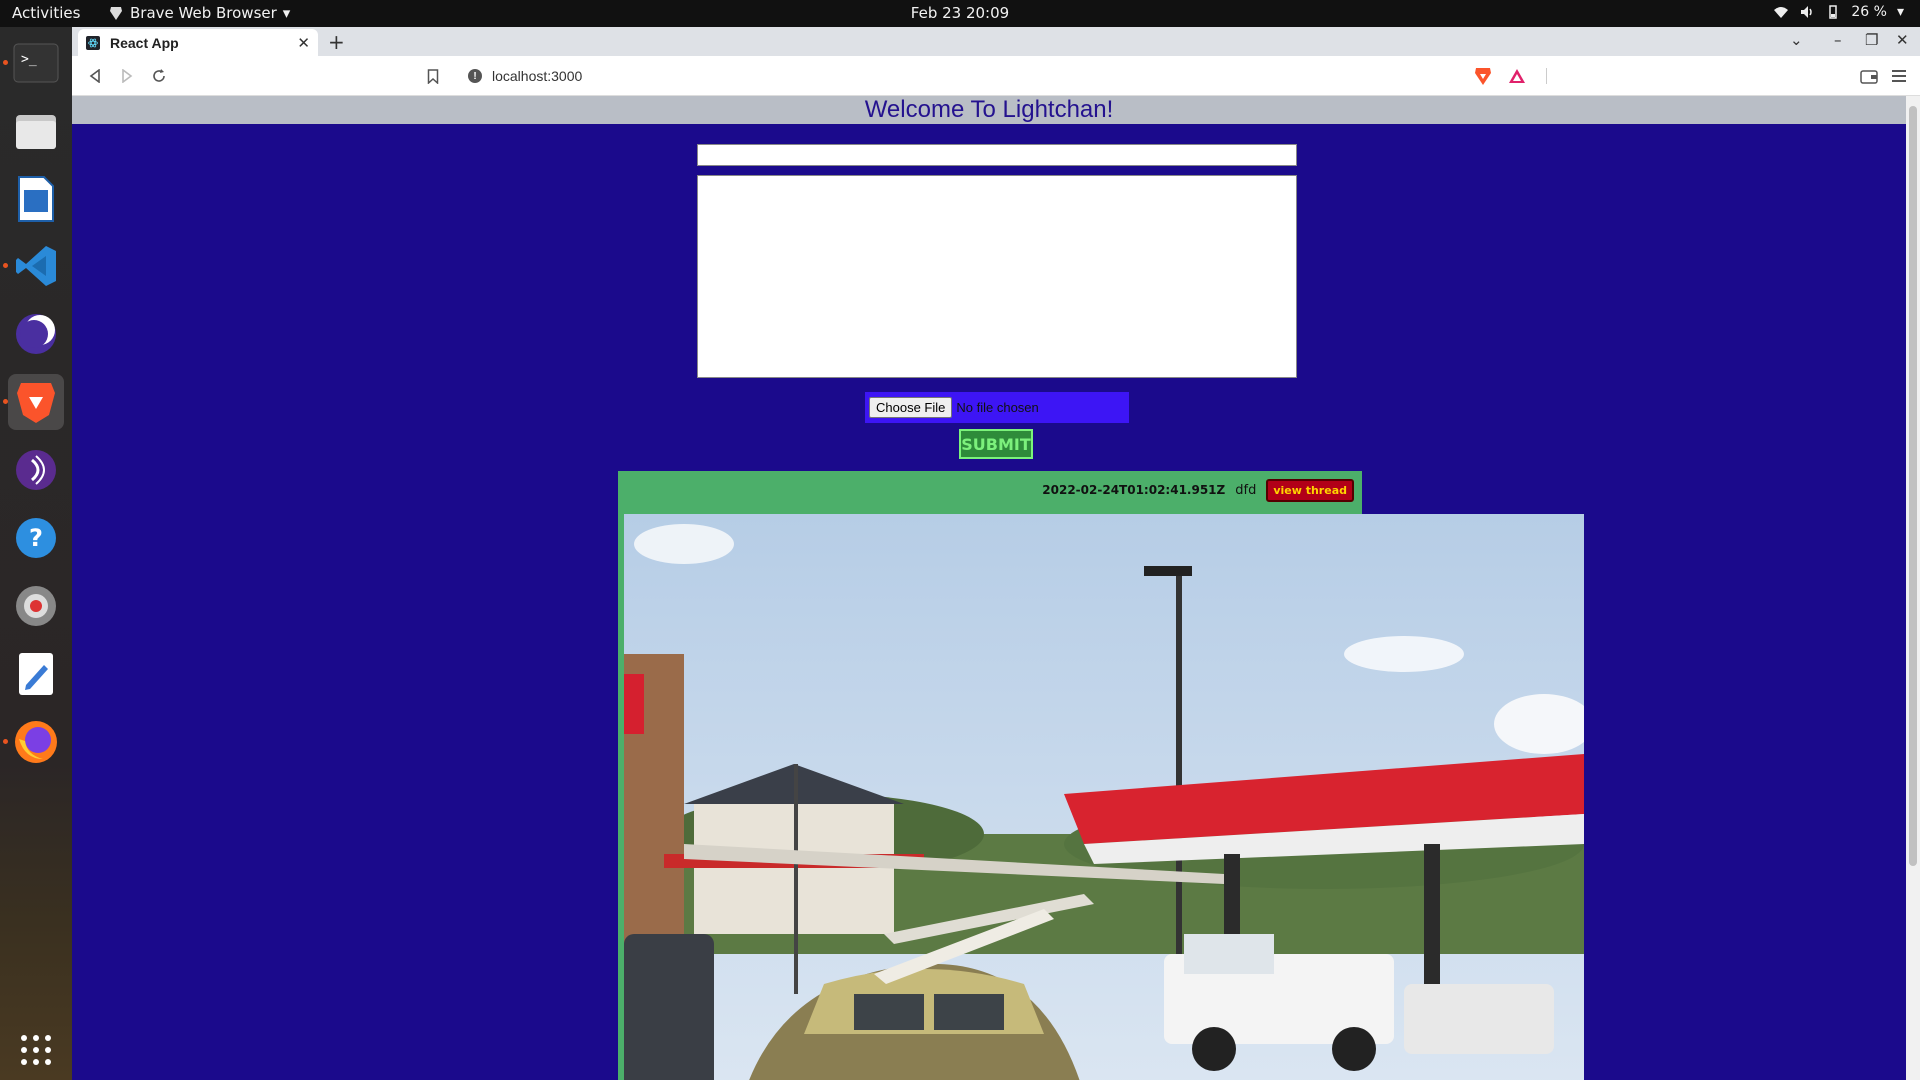 This screenshot has height=1080, width=1920. Describe the element at coordinates (1001, 76) in the screenshot. I see `address-bar: ! localhost:3000` at that location.